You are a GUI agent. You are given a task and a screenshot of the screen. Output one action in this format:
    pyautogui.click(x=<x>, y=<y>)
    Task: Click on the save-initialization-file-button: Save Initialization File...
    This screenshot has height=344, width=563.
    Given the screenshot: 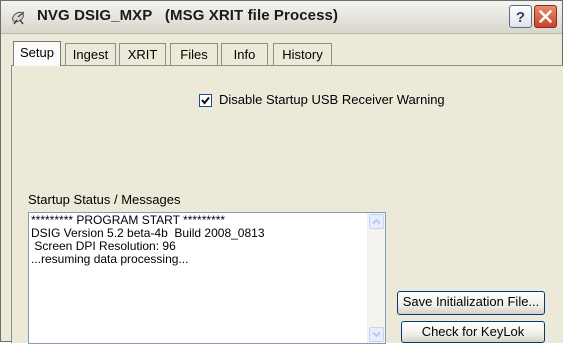 What is the action you would take?
    pyautogui.click(x=471, y=303)
    